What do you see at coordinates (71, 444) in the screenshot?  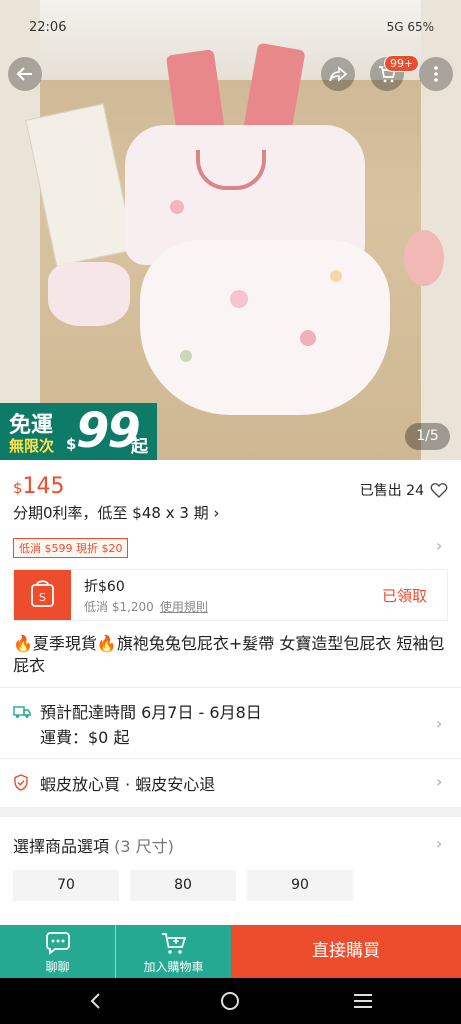 I see `promo-currency: $` at bounding box center [71, 444].